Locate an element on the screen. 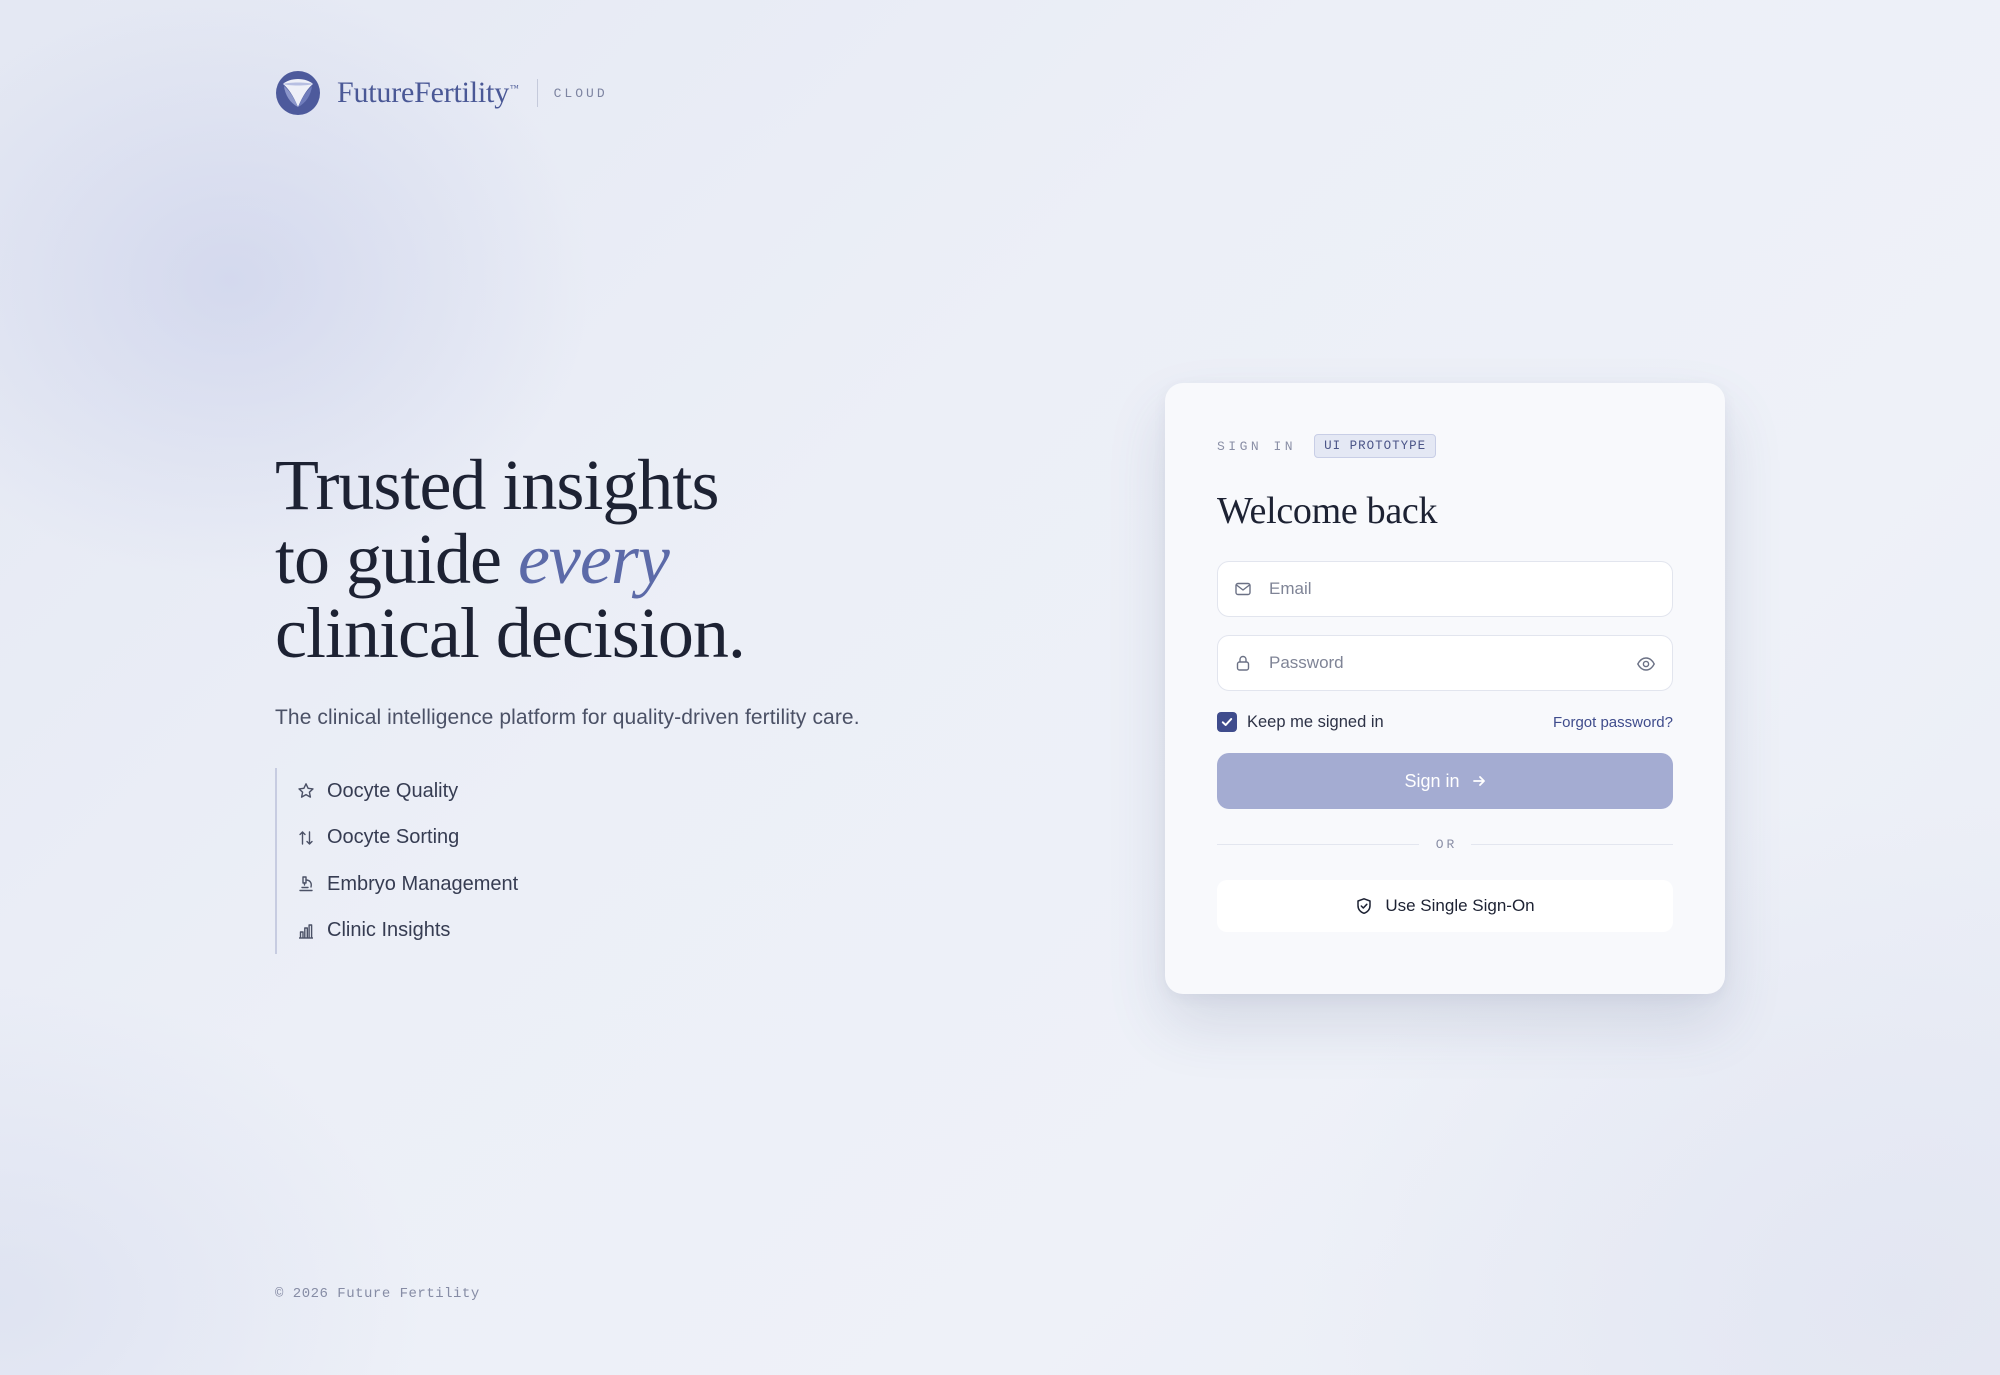  keep-signed-in-checkbox: Keep me signed in is located at coordinates (1300, 722).